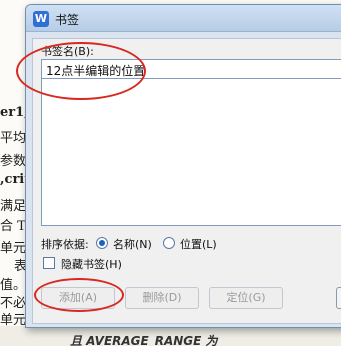  What do you see at coordinates (13, 138) in the screenshot?
I see `doc-text-line: 平均` at bounding box center [13, 138].